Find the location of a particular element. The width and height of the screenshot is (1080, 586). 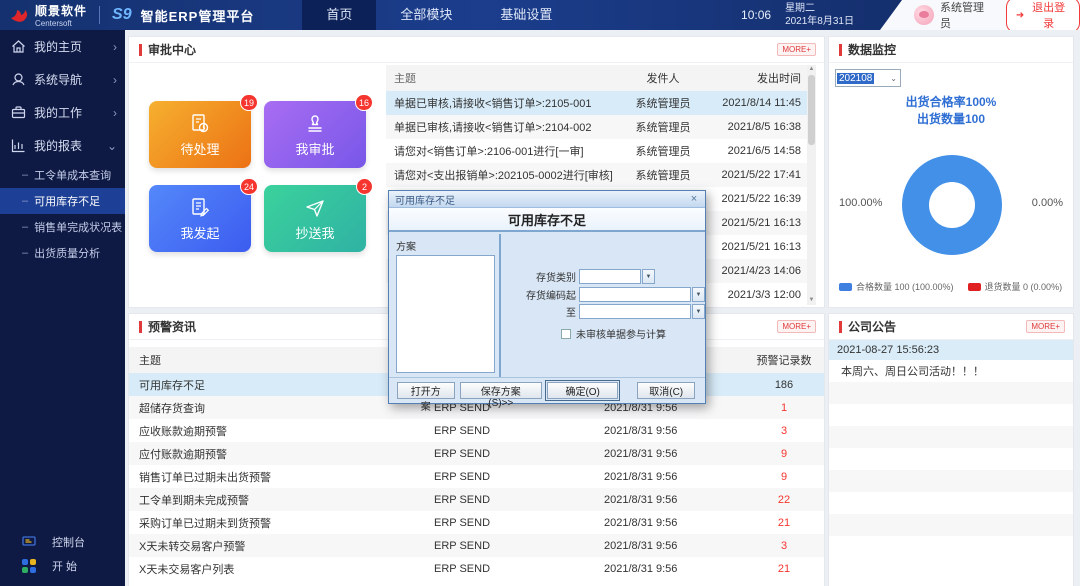

logout-button: ➜ 退出登录 is located at coordinates (1042, 15).